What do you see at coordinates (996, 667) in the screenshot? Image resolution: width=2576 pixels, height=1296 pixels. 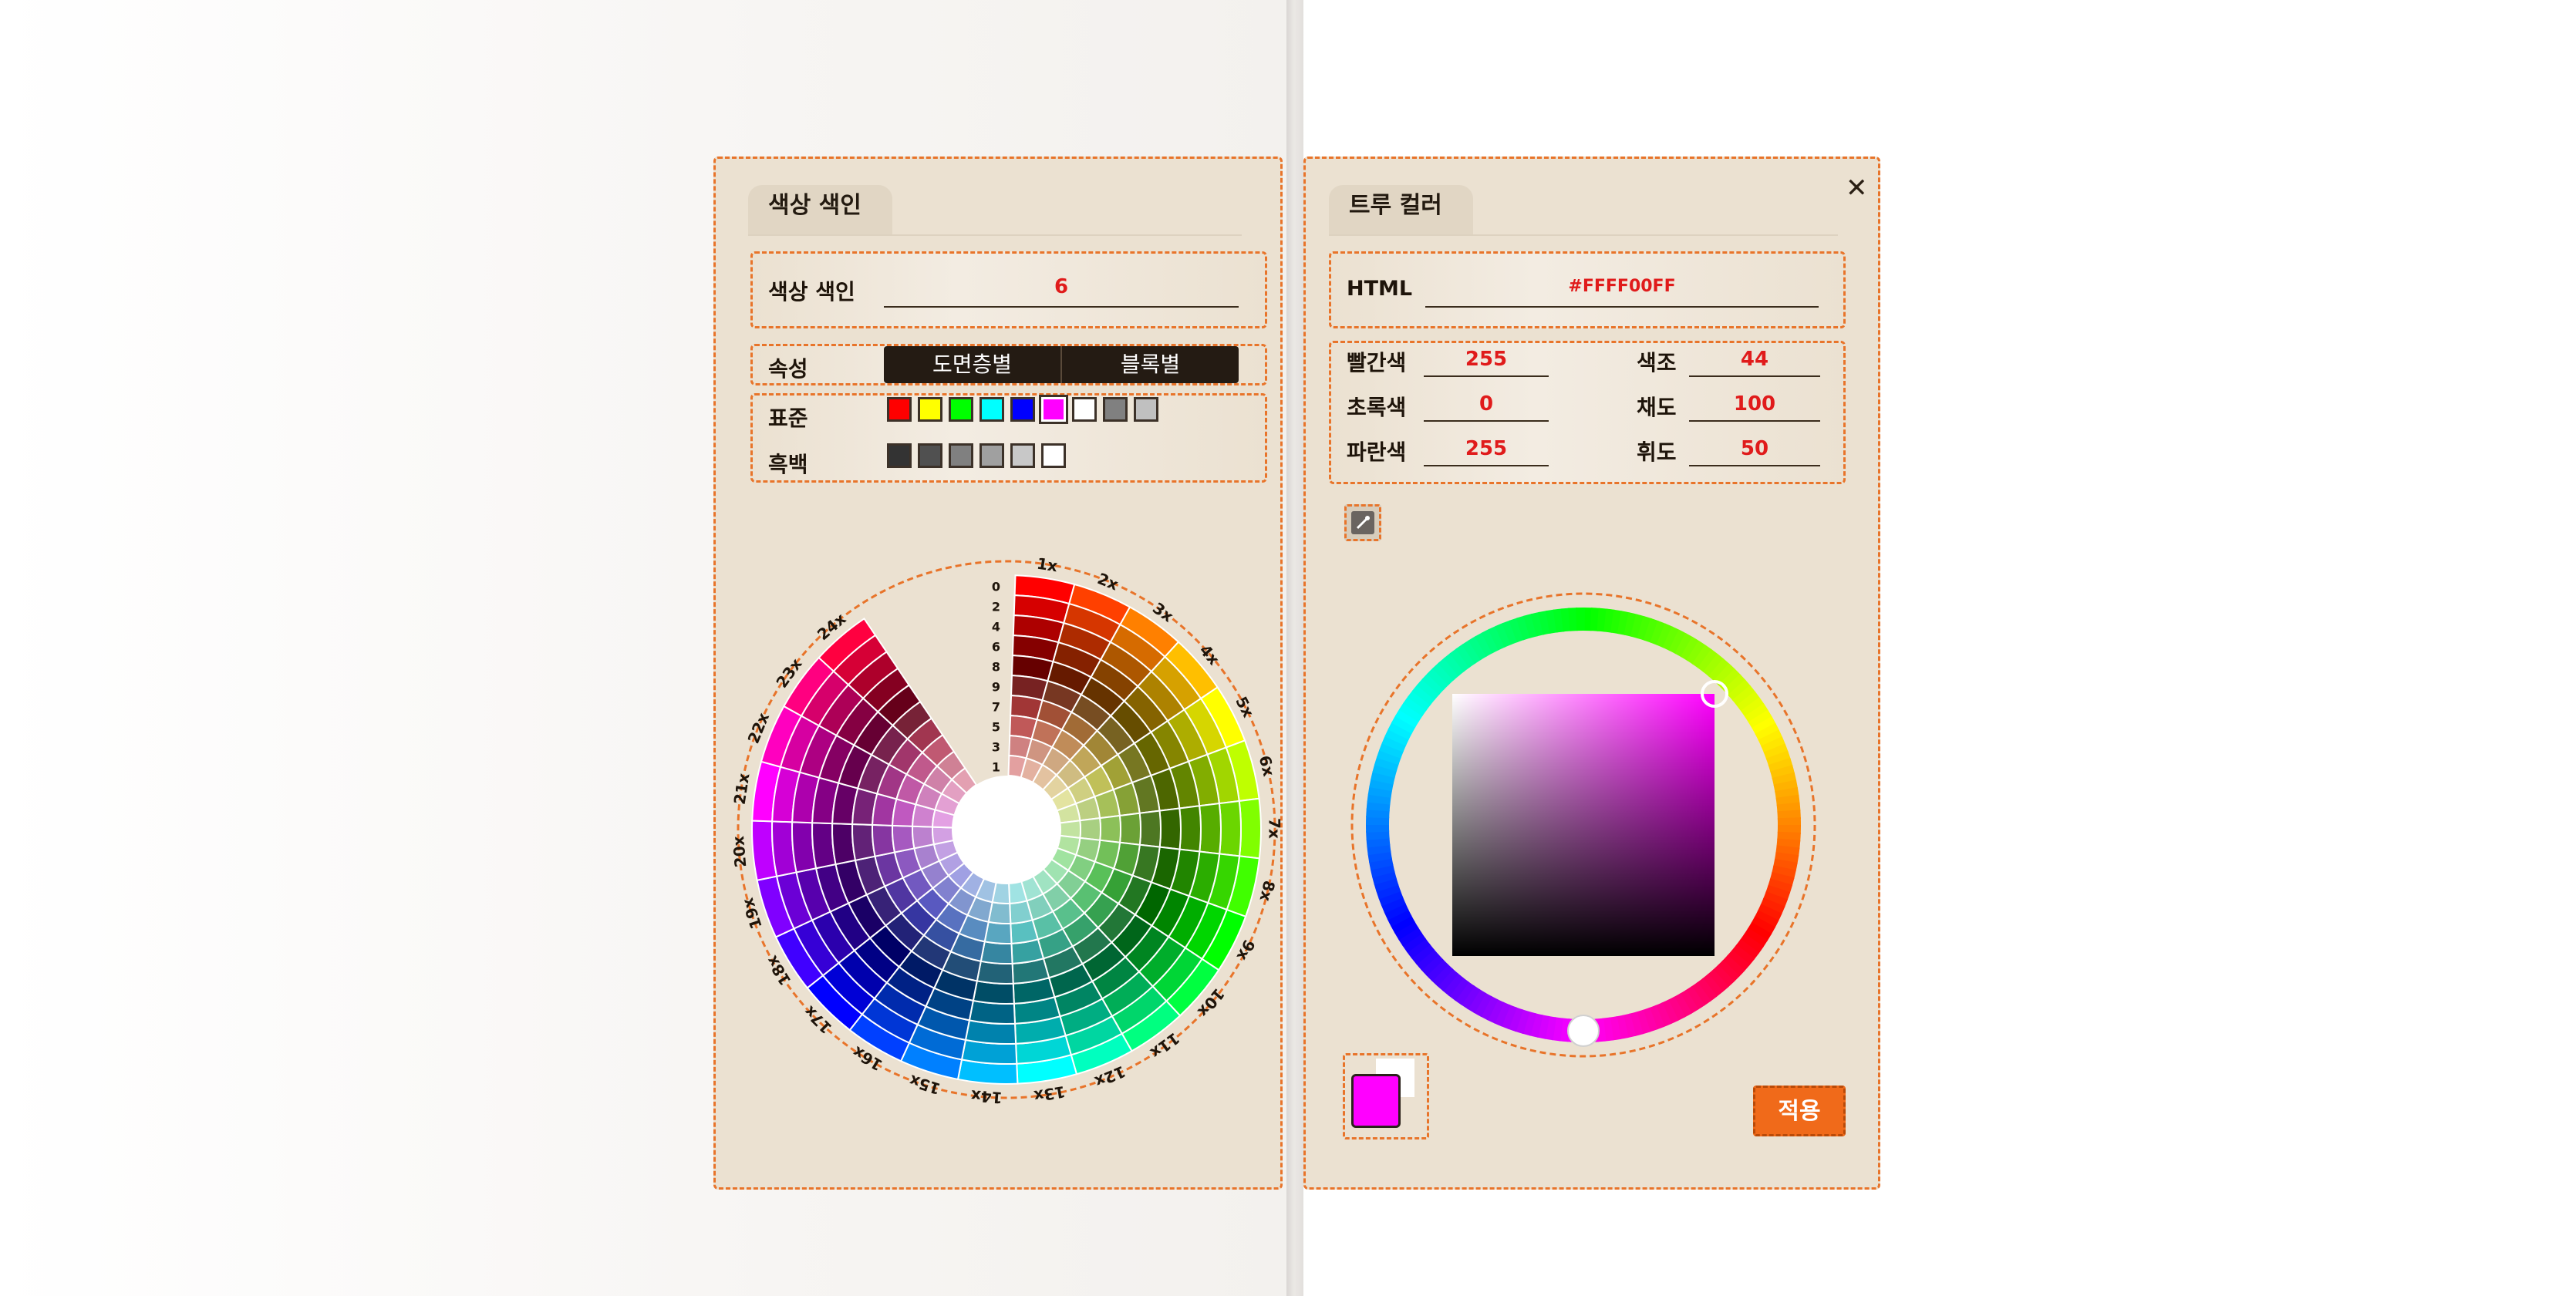 I see `wheel-shade-label: 8` at bounding box center [996, 667].